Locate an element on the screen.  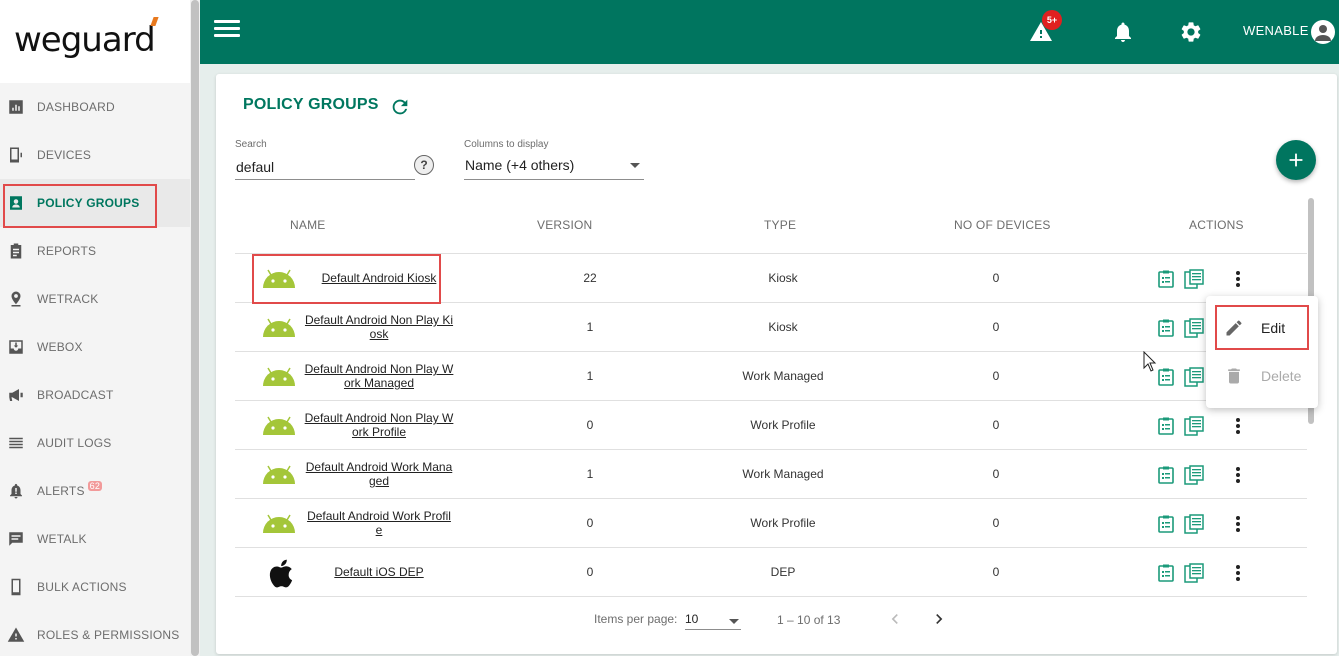
page-range: 1 – 10 of 13 is located at coordinates (809, 620).